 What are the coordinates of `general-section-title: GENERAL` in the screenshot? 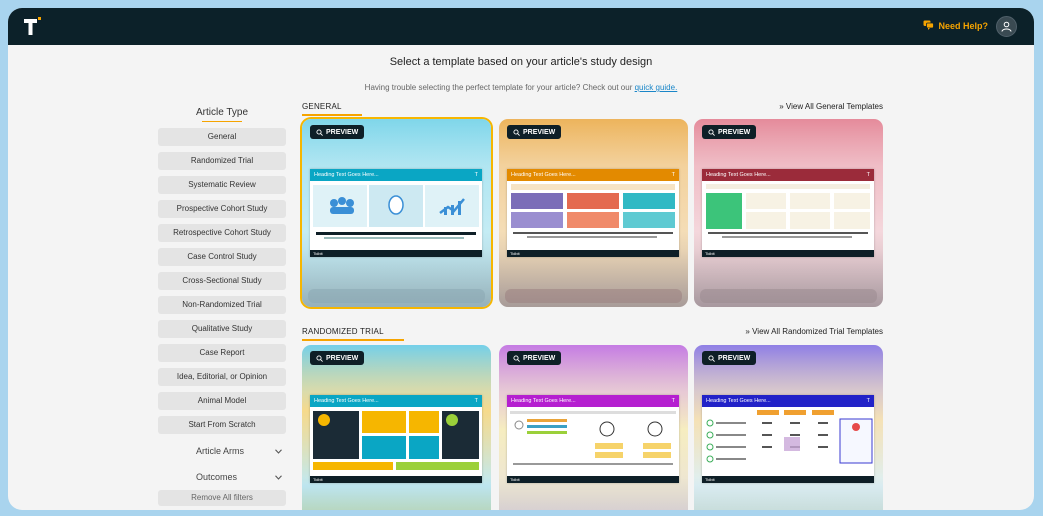 It's located at (332, 109).